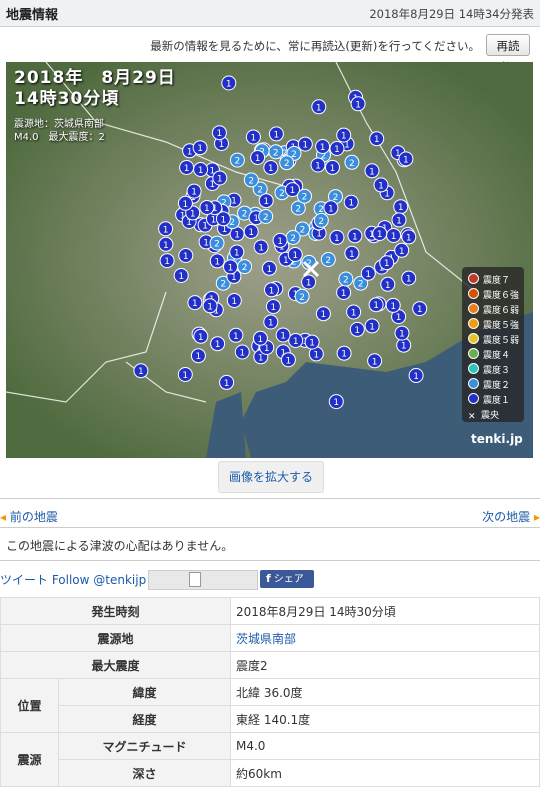 This screenshot has height=787, width=540. I want to click on epicenter-link: 茨城県南部, so click(266, 639).